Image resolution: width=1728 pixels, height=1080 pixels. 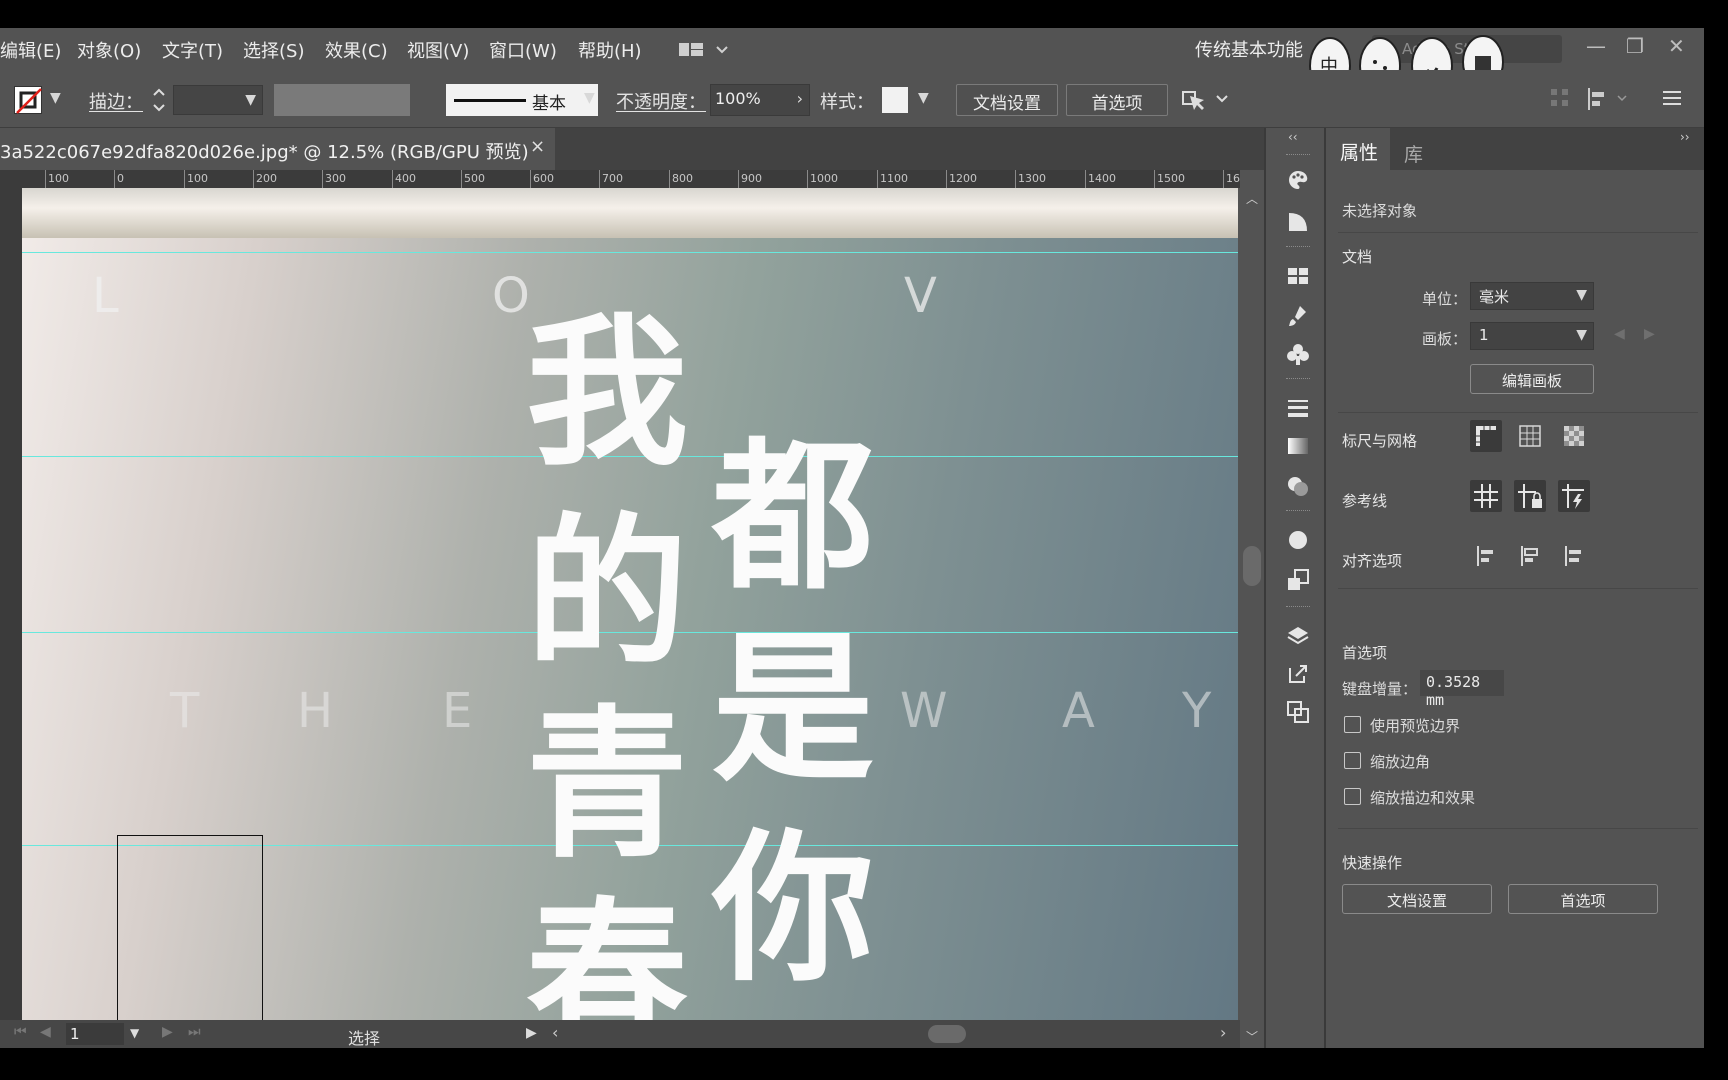 I want to click on tab-properties: 属性, so click(x=1359, y=149).